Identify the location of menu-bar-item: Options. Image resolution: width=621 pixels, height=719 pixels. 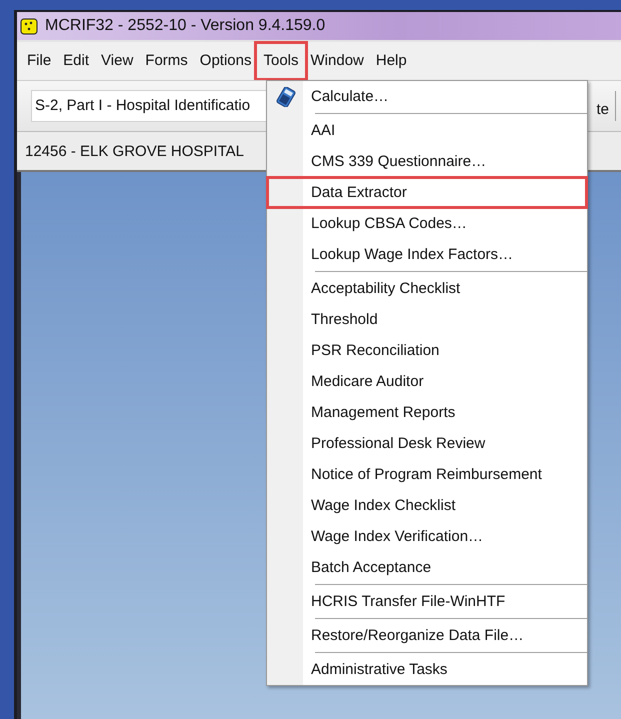
(226, 61).